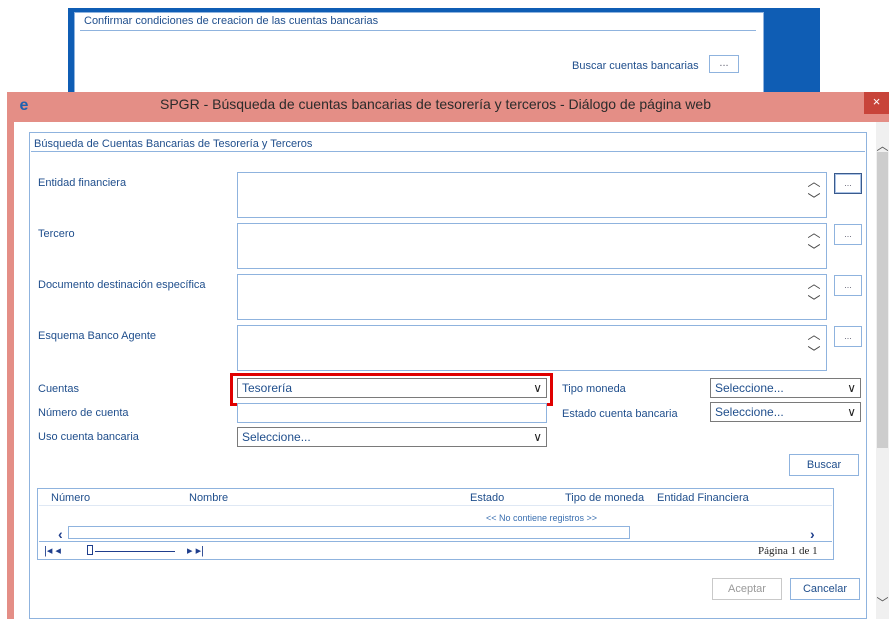 This screenshot has width=889, height=619. Describe the element at coordinates (747, 589) in the screenshot. I see `aceptar-button: Aceptar` at that location.